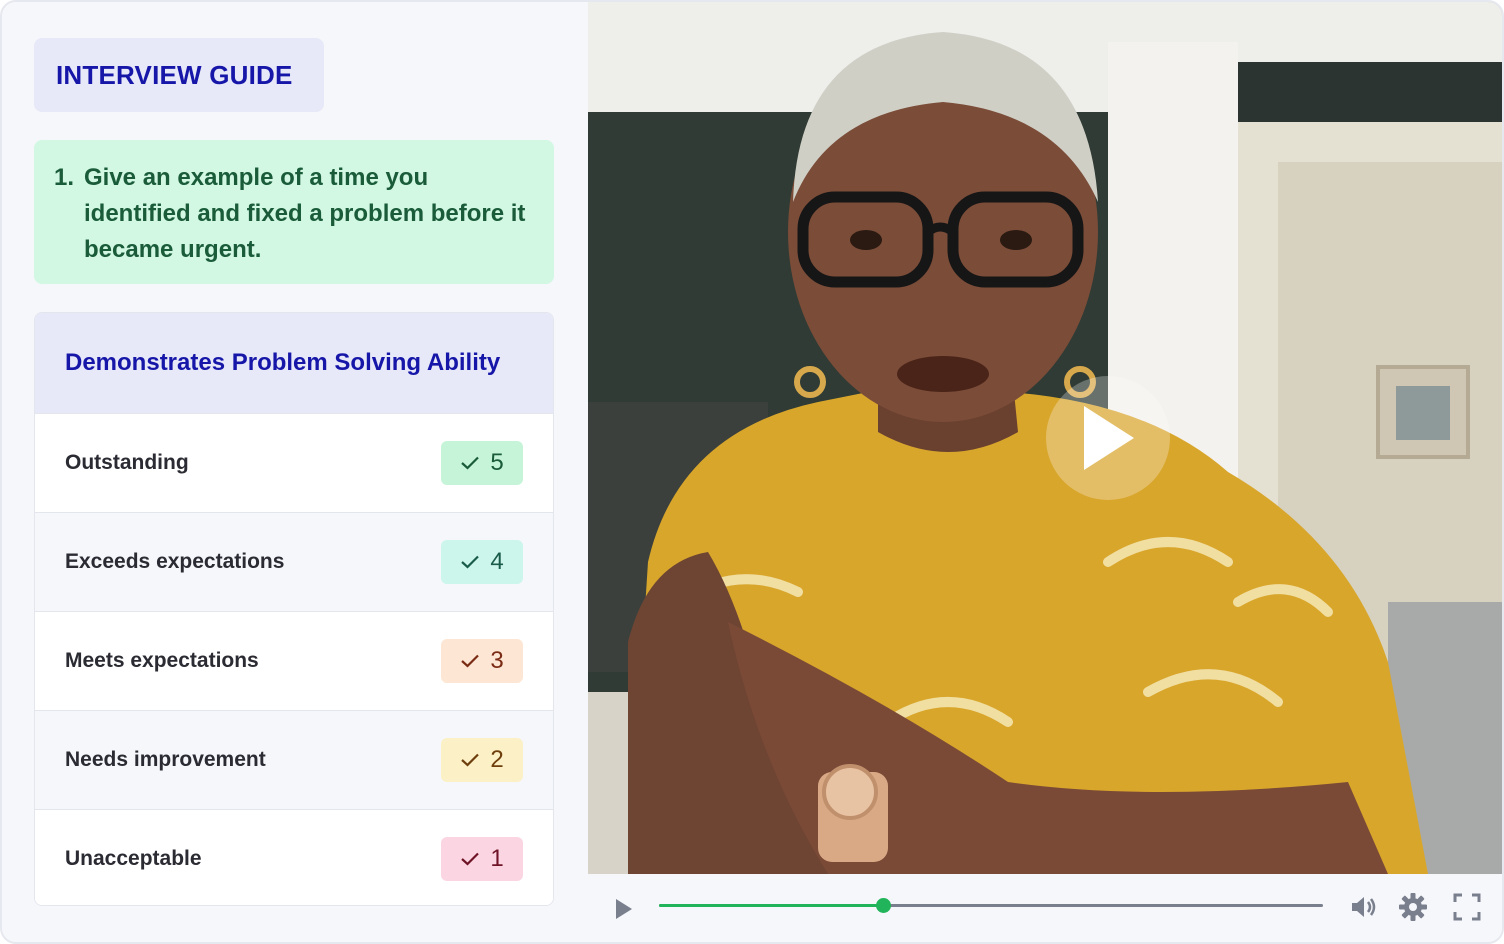 The width and height of the screenshot is (1504, 944). Describe the element at coordinates (162, 660) in the screenshot. I see `rating-label: Meets expectations` at that location.